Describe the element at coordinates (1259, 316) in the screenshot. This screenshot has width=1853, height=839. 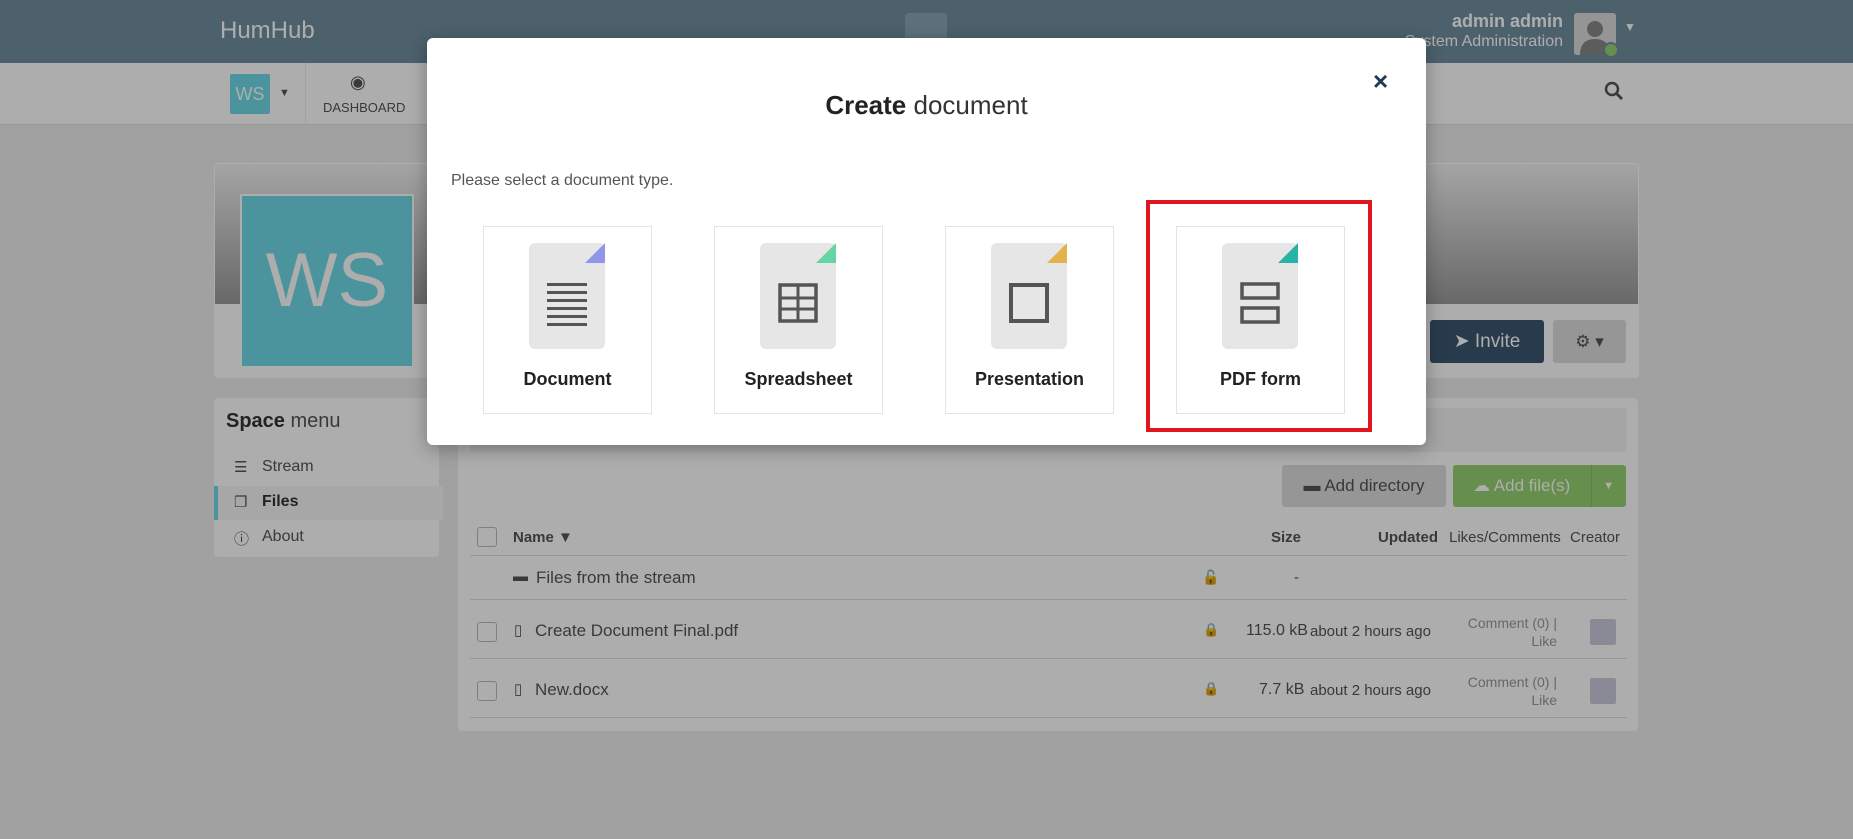
I see `selection-highlight` at that location.